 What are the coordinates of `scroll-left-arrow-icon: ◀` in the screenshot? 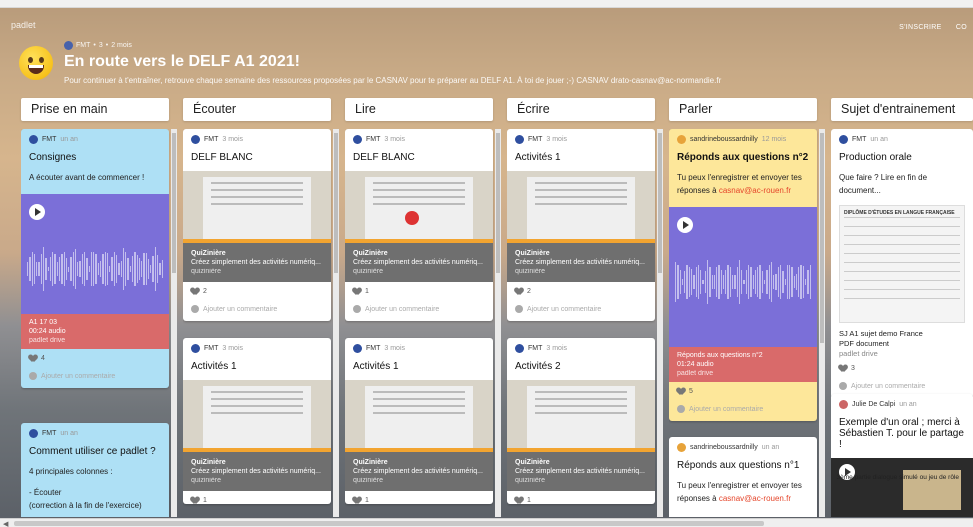 It's located at (5, 523).